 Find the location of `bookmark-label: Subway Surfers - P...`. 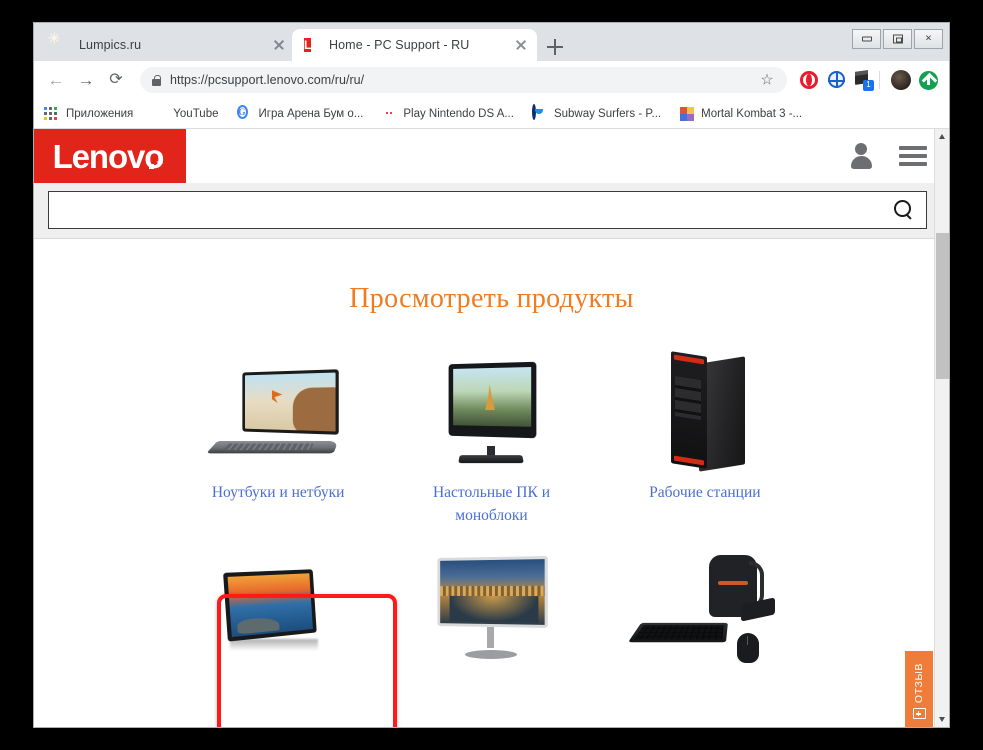

bookmark-label: Subway Surfers - P... is located at coordinates (607, 113).